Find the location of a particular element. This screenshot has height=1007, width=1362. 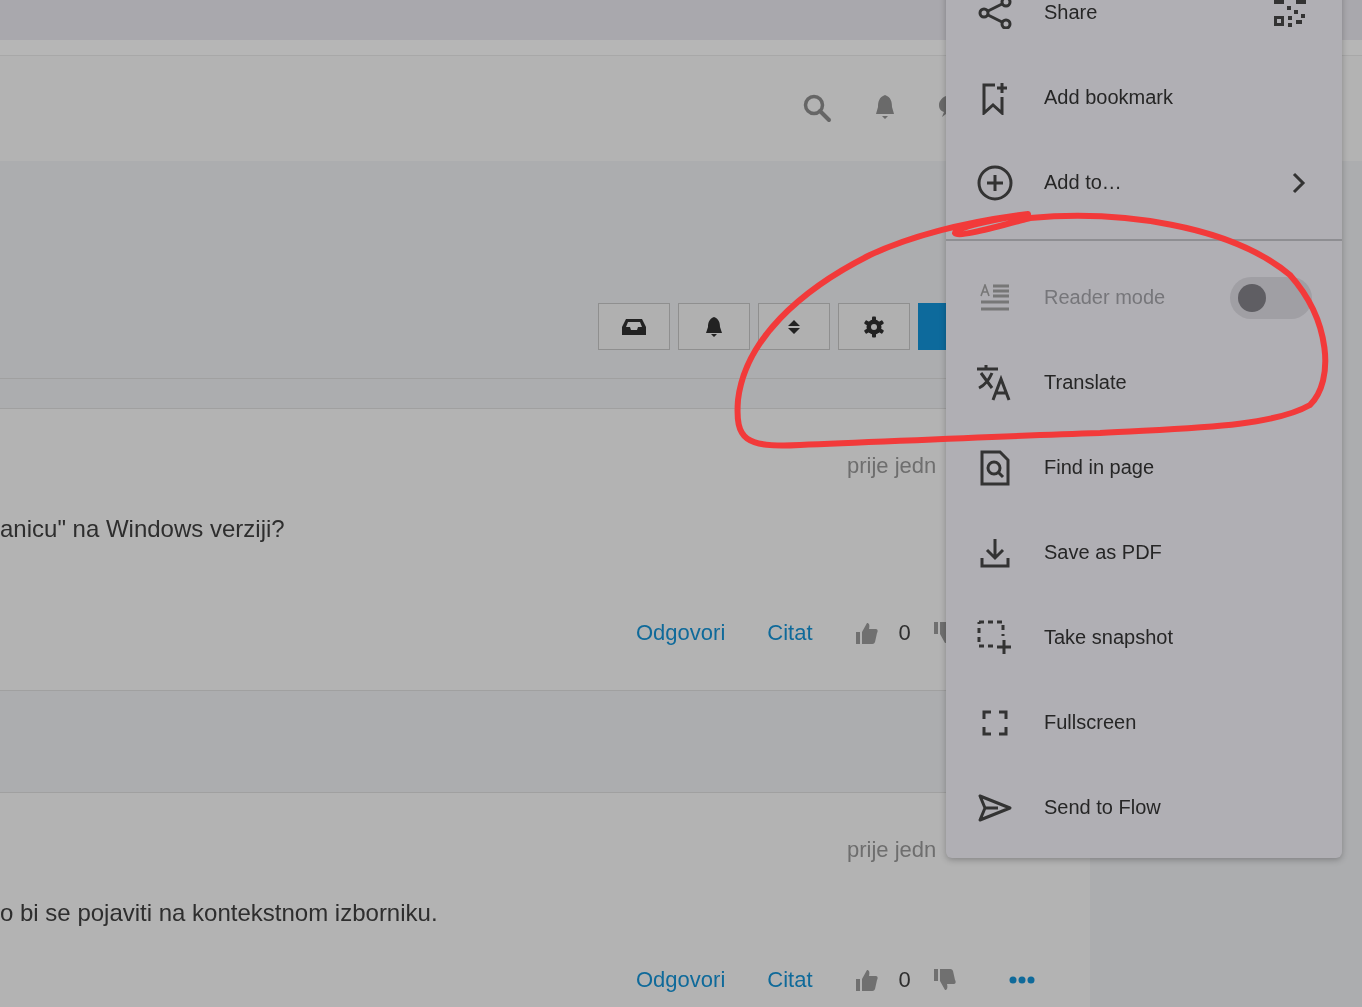

settings-button is located at coordinates (874, 326).